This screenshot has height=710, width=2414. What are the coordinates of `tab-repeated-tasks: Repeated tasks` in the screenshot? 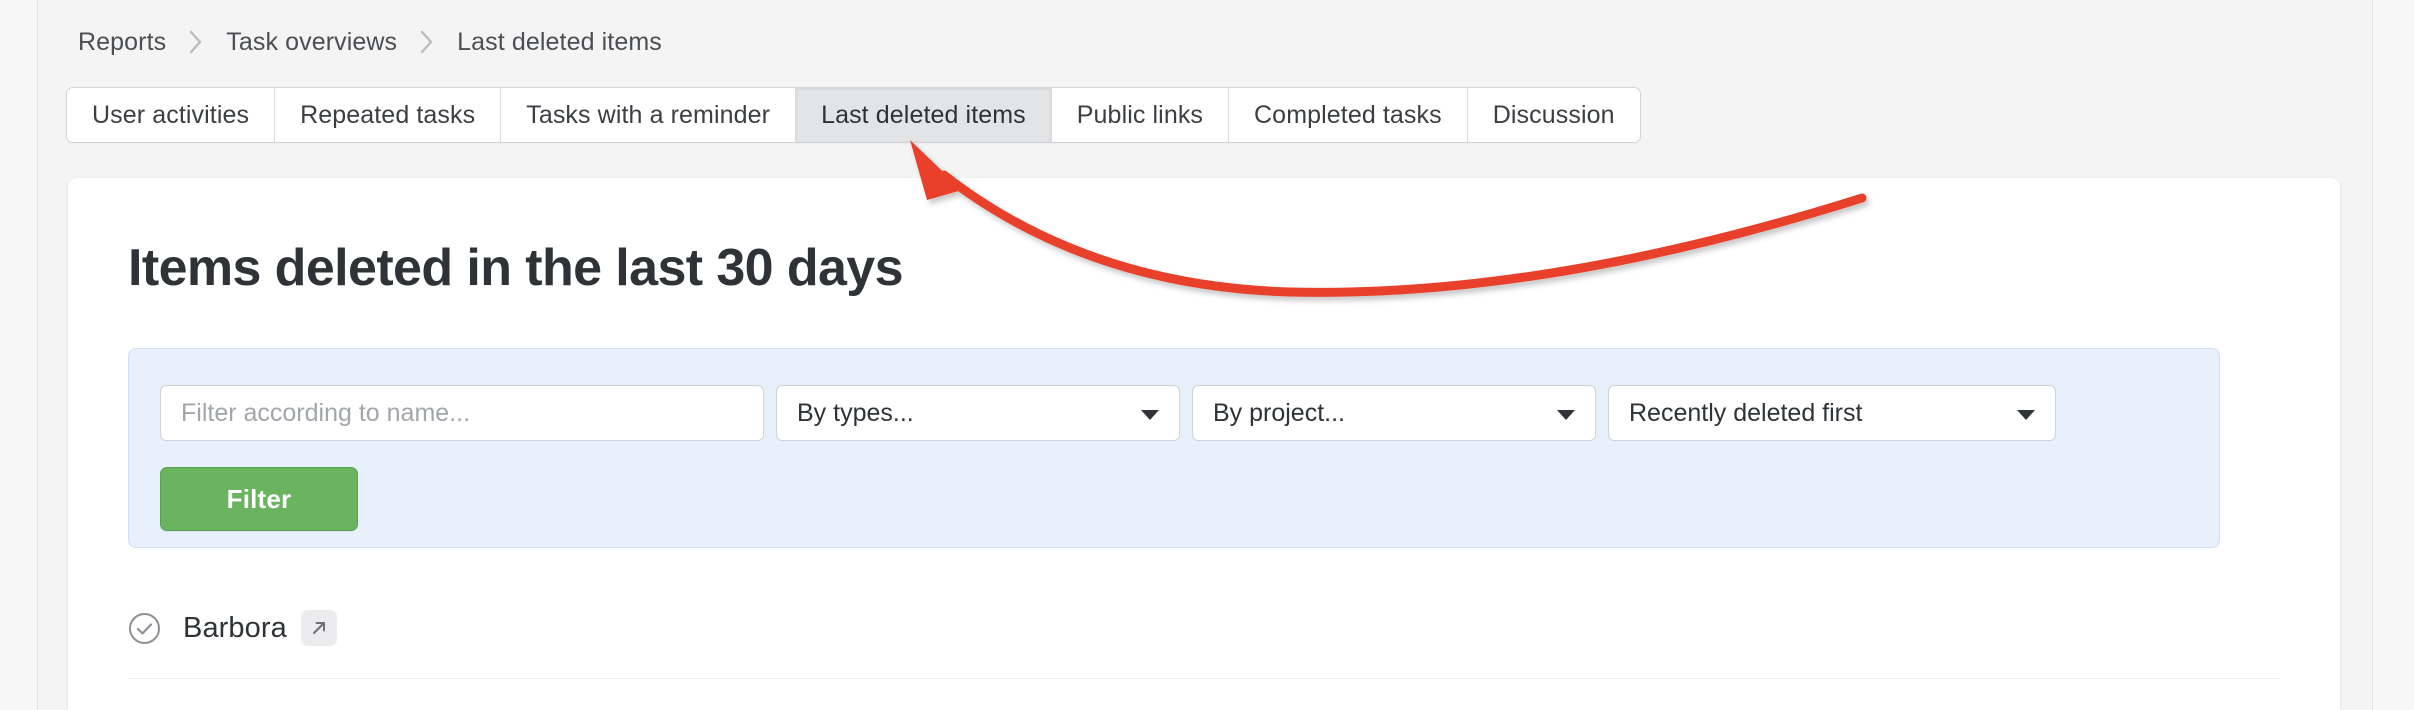 It's located at (388, 115).